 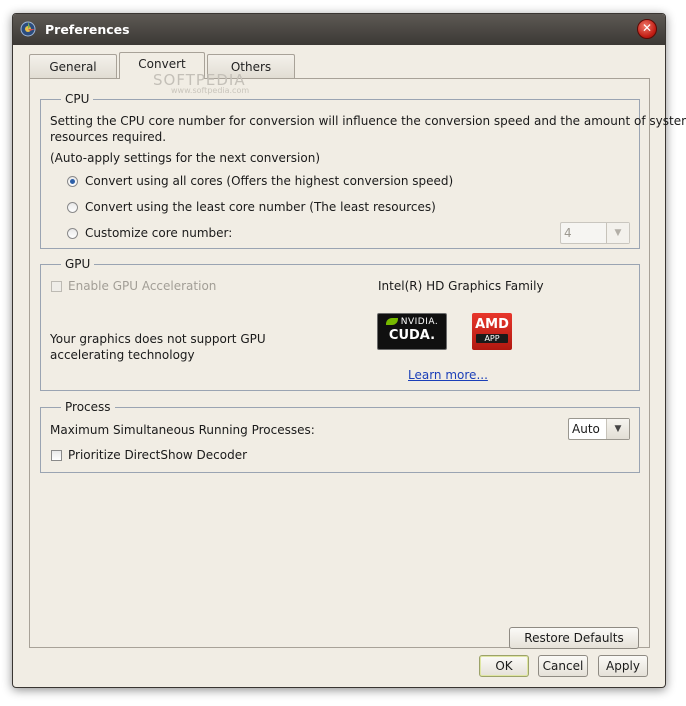 What do you see at coordinates (157, 455) in the screenshot?
I see `prioritize-directshow-label: Prioritize DirectShow Decoder` at bounding box center [157, 455].